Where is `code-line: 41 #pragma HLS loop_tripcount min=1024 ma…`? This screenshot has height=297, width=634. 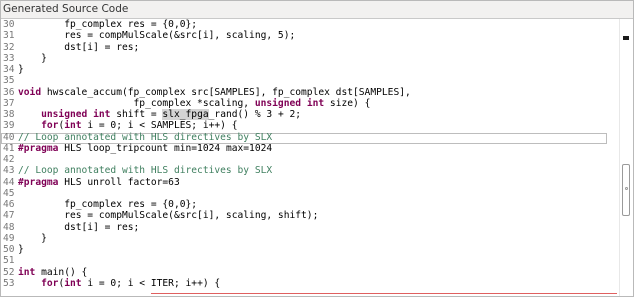 code-line: 41 #pragma HLS loop_tripcount min=1024 ma… is located at coordinates (311, 148).